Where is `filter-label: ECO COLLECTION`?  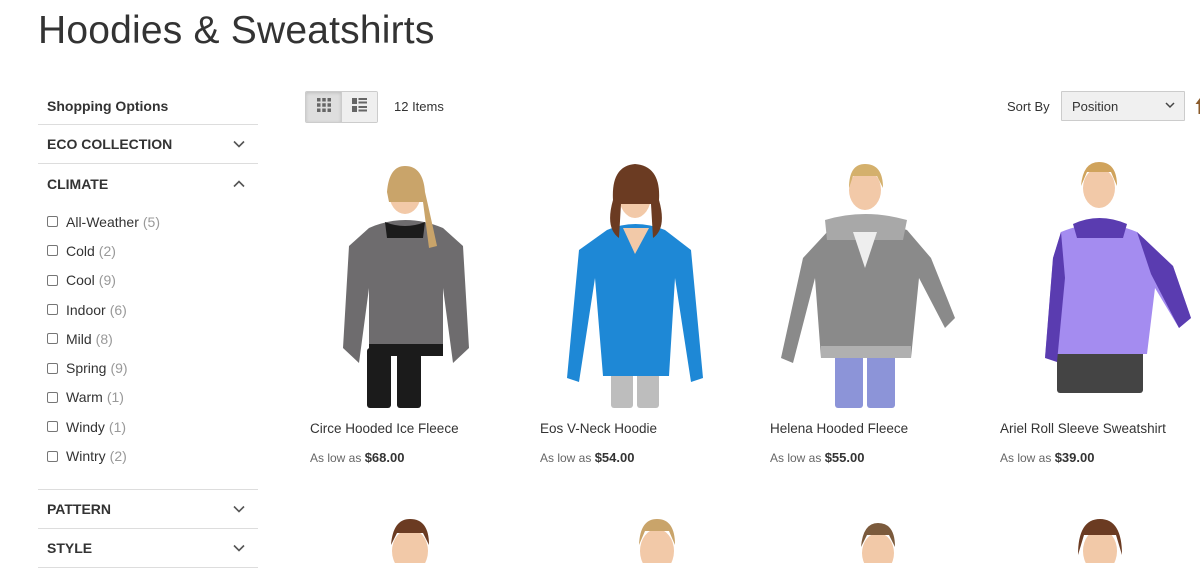
filter-label: ECO COLLECTION is located at coordinates (109, 144).